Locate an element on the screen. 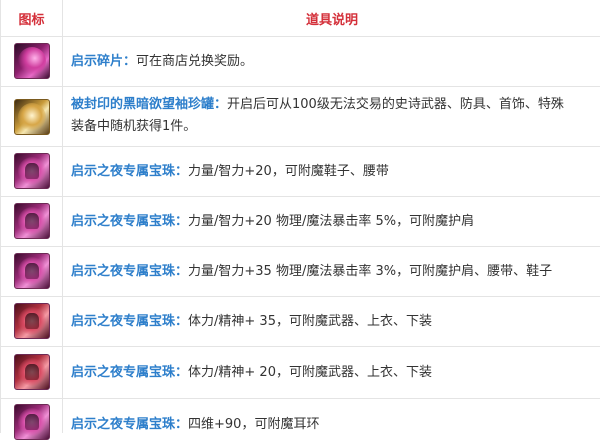 Image resolution: width=600 pixels, height=440 pixels. item-name: 启示碎片： is located at coordinates (104, 61).